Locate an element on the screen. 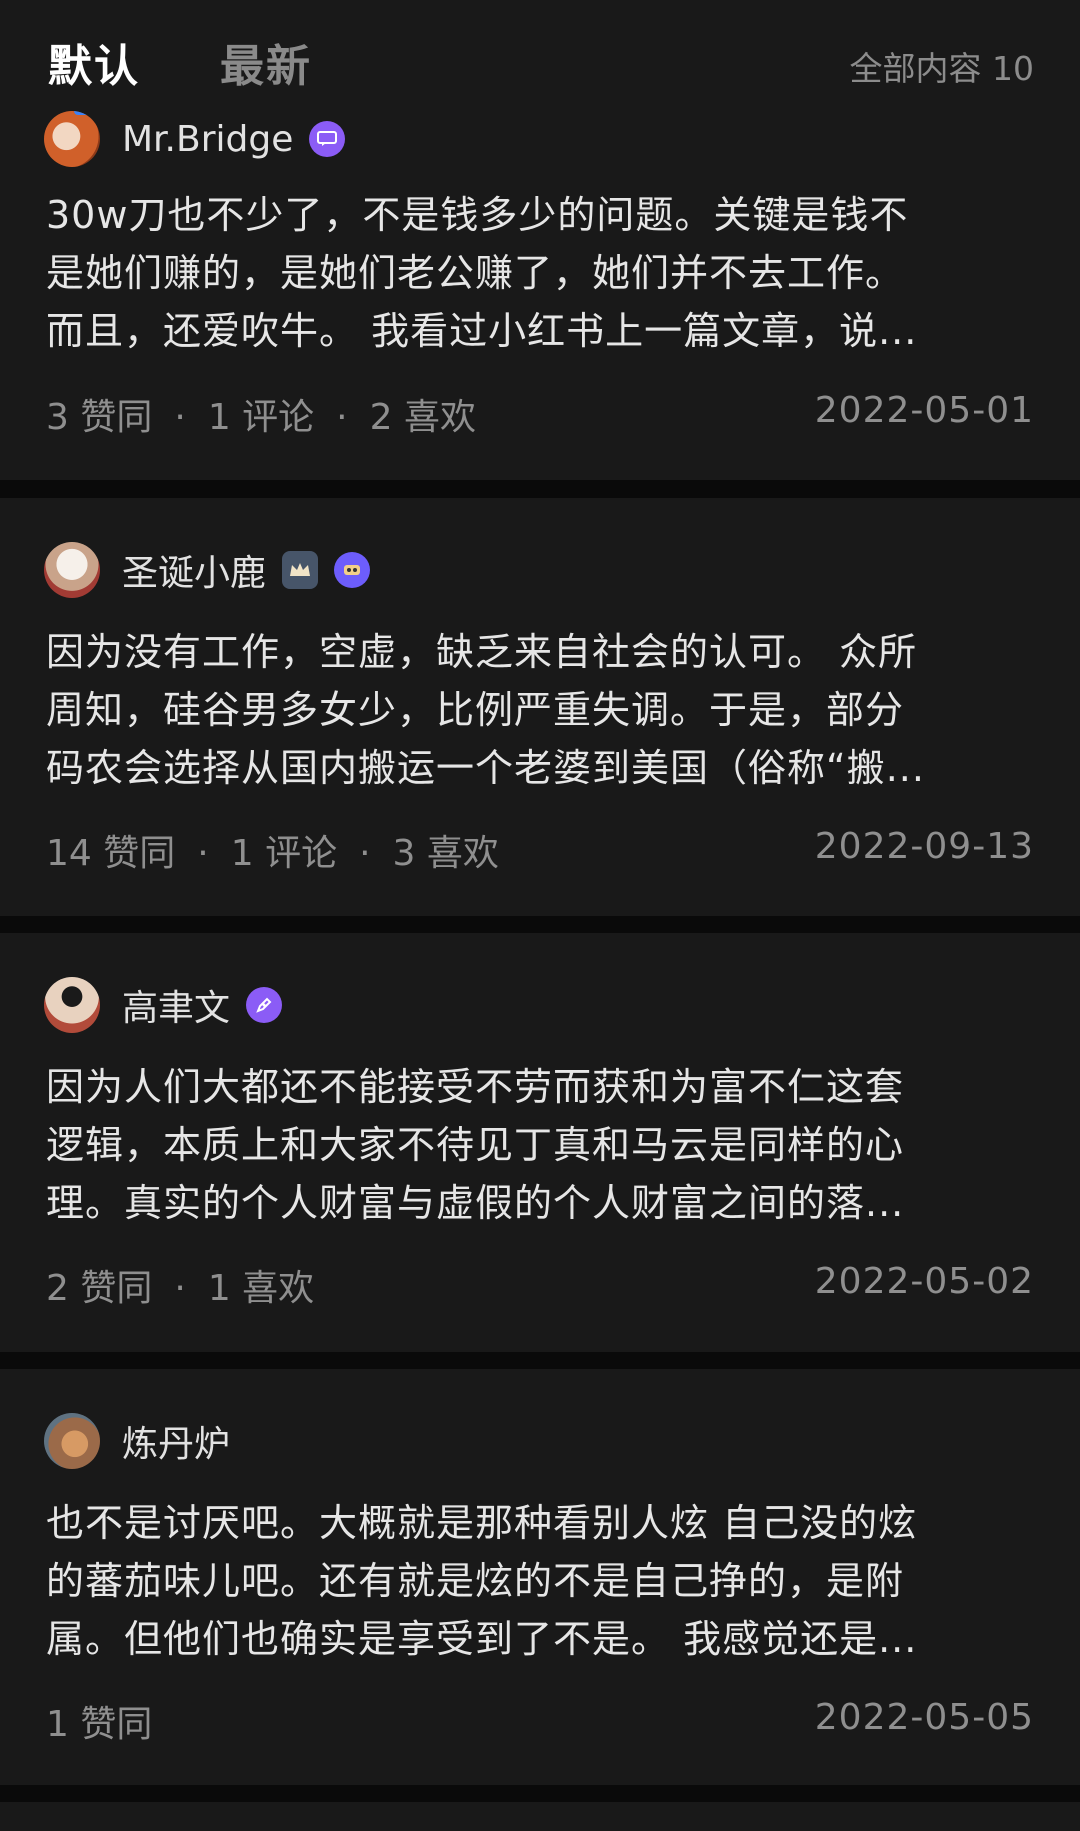 This screenshot has width=1080, height=1831. avatar-frame-mark is located at coordinates (87, 113).